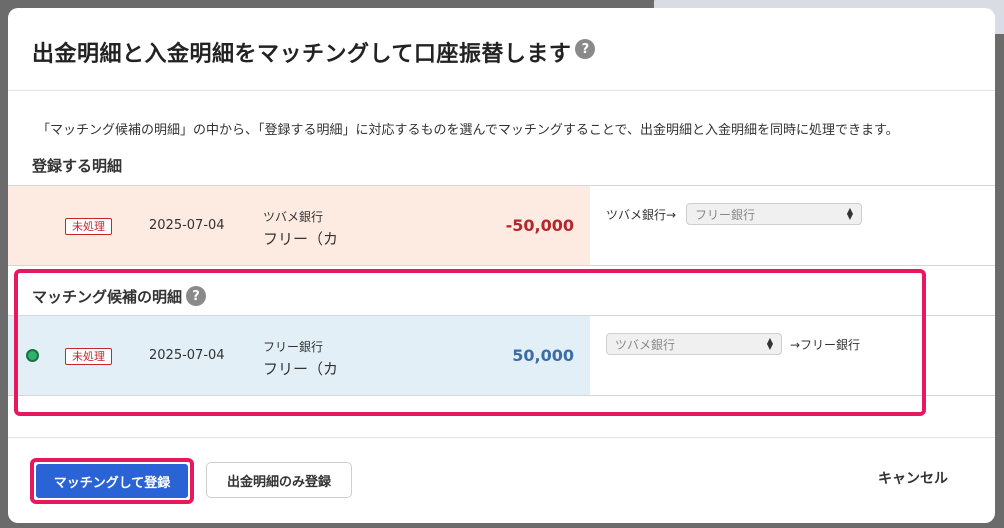 This screenshot has width=1004, height=528. I want to click on footer-divider, so click(501, 437).